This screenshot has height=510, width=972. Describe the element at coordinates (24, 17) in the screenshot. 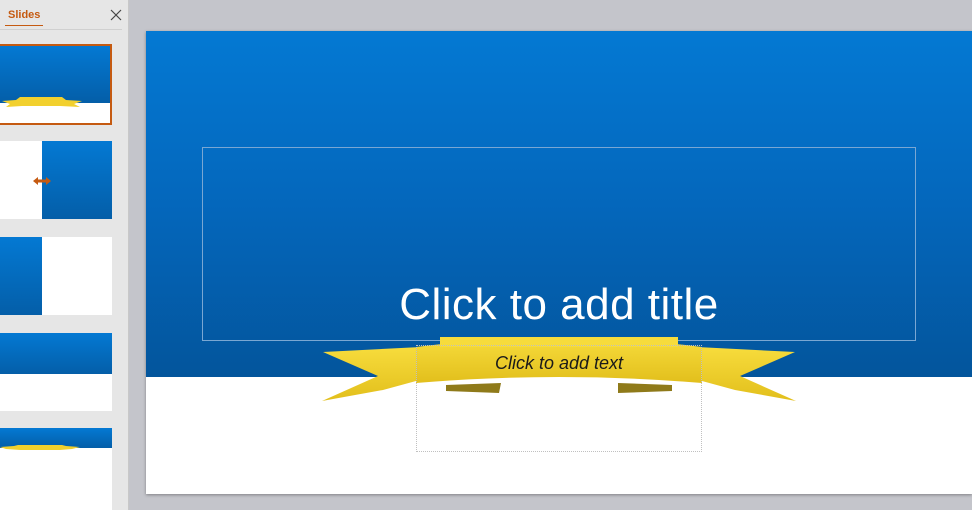

I see `tab-slides: Slides` at that location.